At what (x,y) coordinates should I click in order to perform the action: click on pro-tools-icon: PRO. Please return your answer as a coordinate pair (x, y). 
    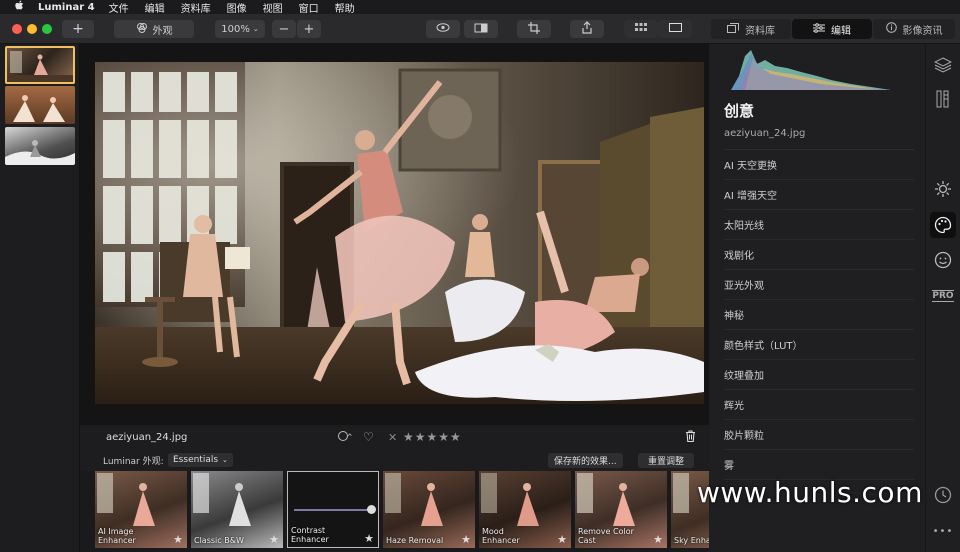
    Looking at the image, I should click on (943, 296).